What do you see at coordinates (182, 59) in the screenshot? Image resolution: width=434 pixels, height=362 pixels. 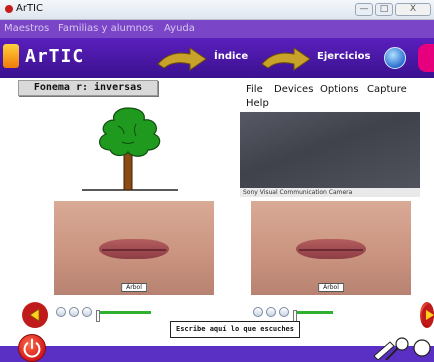 I see `index-arrow-icon` at bounding box center [182, 59].